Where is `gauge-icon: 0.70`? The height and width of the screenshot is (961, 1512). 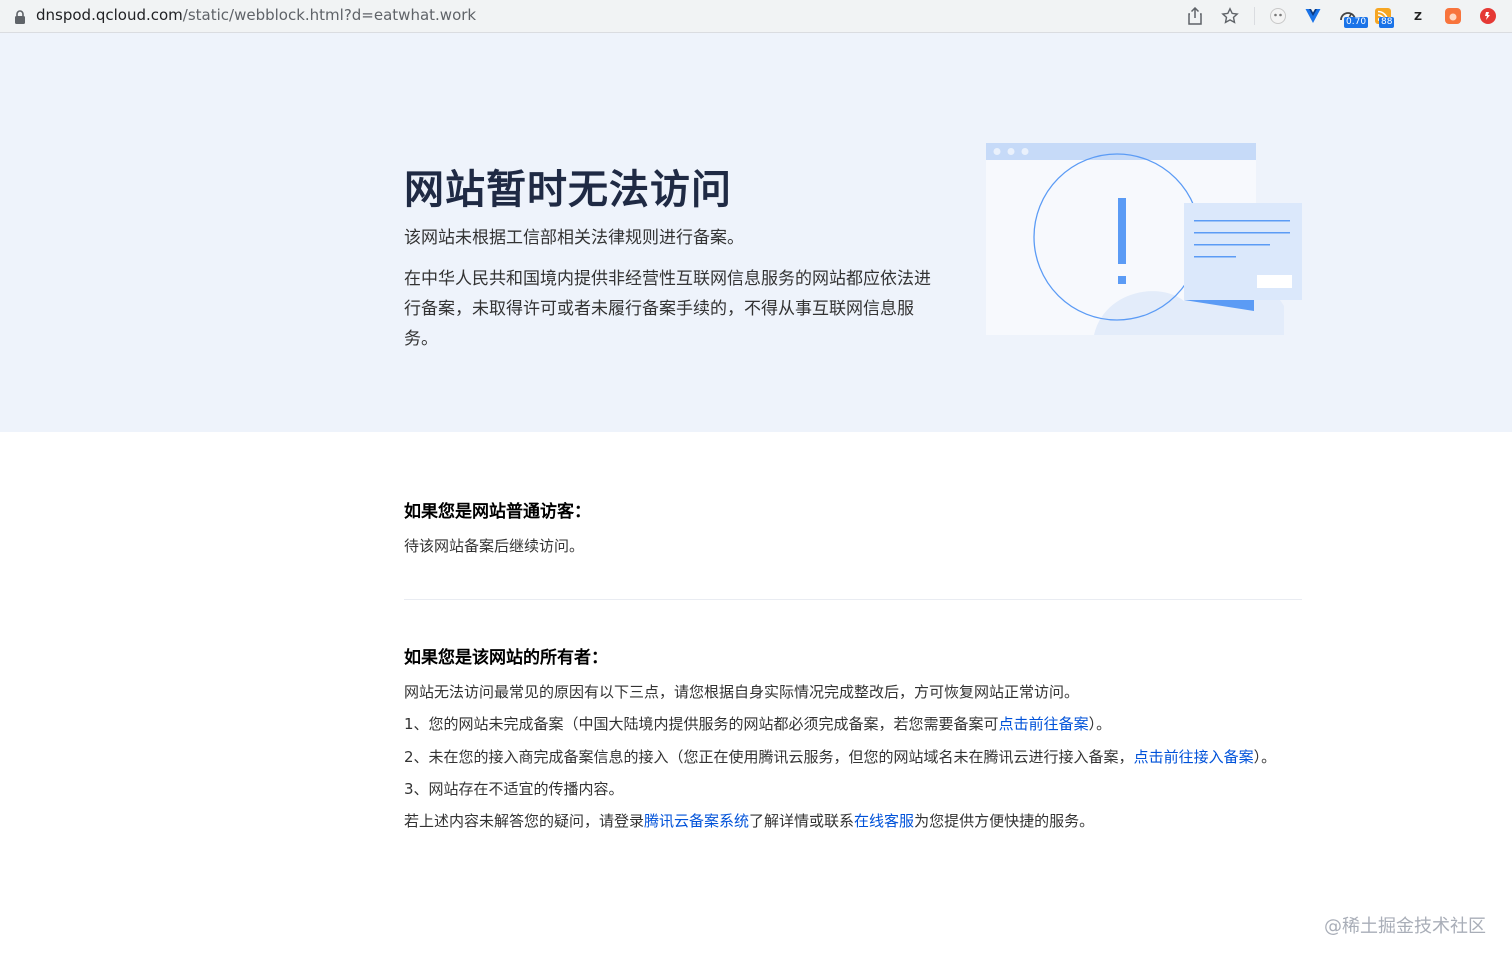
gauge-icon: 0.70 is located at coordinates (1352, 16).